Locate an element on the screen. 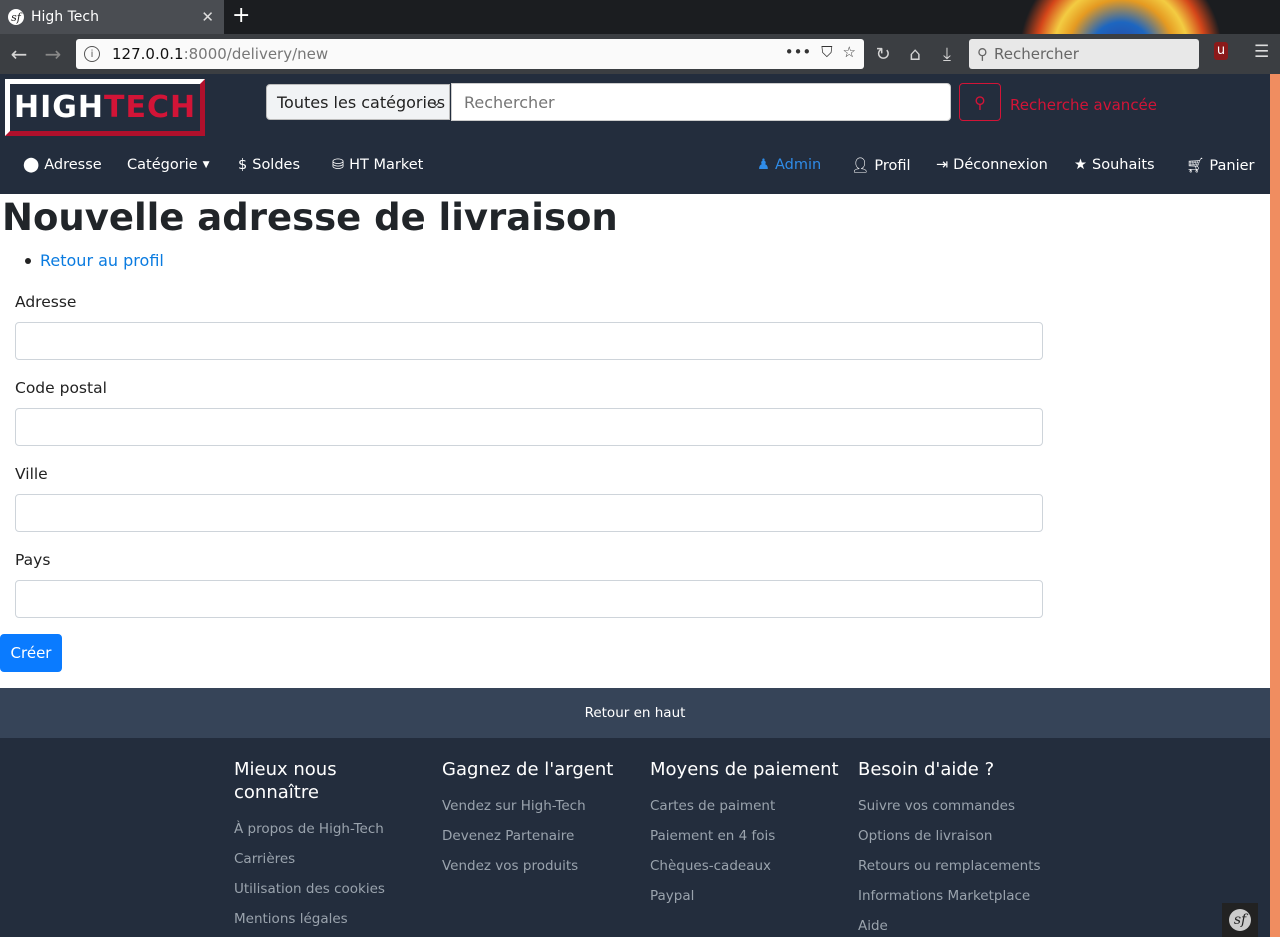 The image size is (1280, 941). nav-label: Panier is located at coordinates (1232, 165).